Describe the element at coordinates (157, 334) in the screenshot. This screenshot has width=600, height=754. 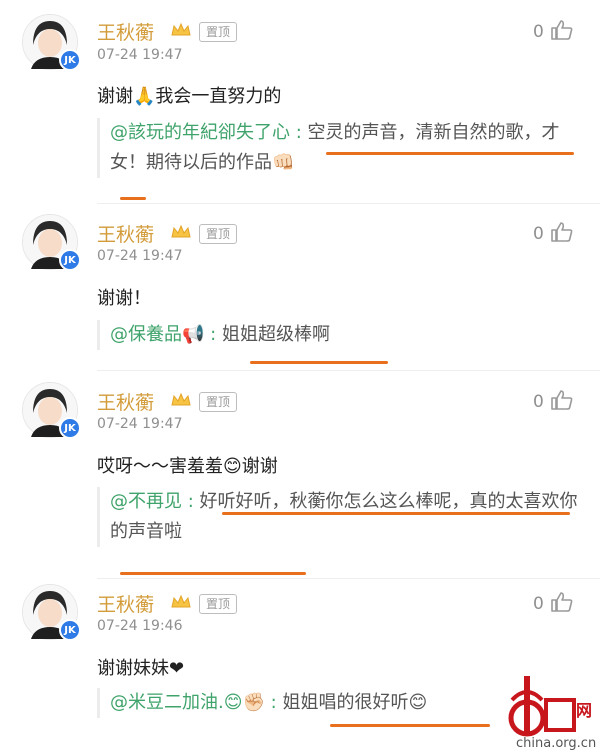
I see `reply-user: @保養品📢` at that location.